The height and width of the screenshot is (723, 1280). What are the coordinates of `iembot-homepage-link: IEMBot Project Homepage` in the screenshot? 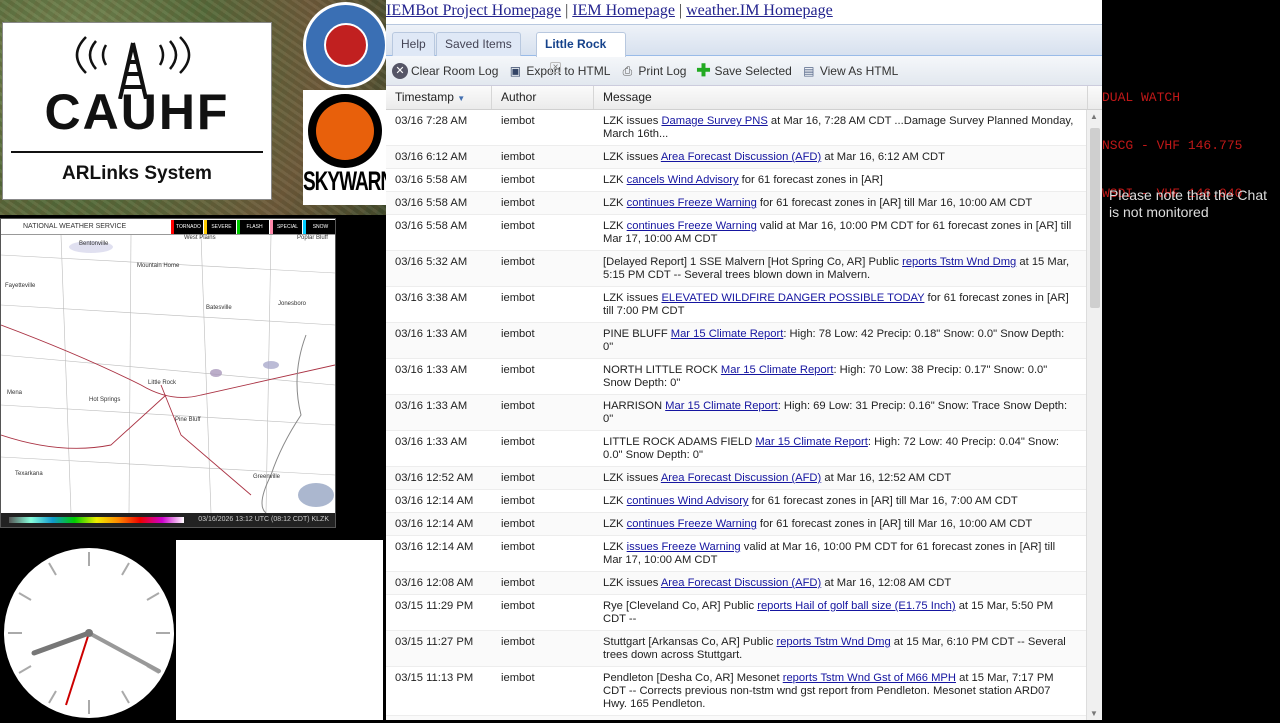 It's located at (473, 10).